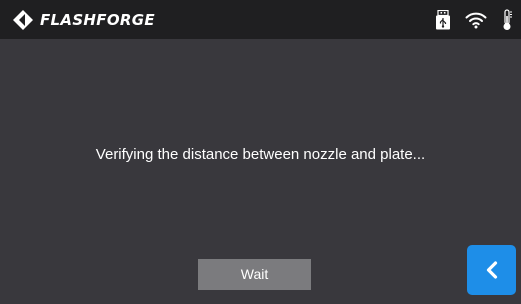 The width and height of the screenshot is (521, 304). I want to click on brand-logo: FLASHFORGE, so click(83, 20).